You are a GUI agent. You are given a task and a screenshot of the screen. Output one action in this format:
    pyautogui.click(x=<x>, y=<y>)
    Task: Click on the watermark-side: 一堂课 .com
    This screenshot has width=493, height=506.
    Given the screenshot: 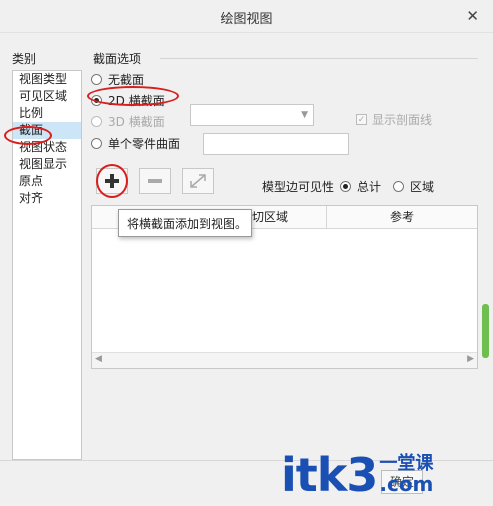 What is the action you would take?
    pyautogui.click(x=406, y=474)
    